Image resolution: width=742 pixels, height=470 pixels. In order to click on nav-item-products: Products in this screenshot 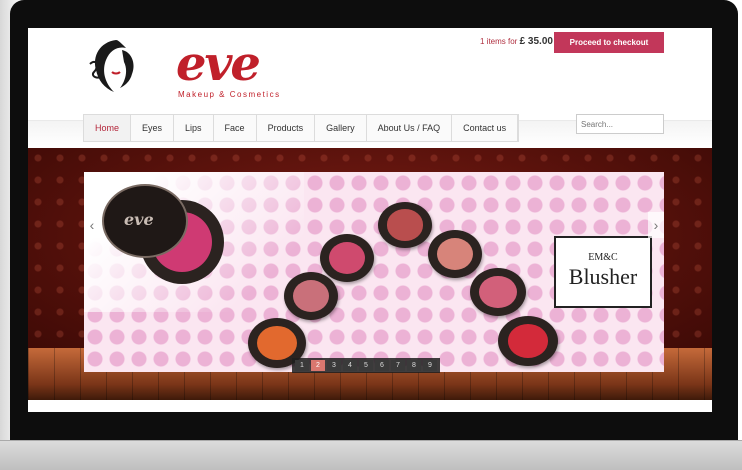, I will do `click(286, 128)`.